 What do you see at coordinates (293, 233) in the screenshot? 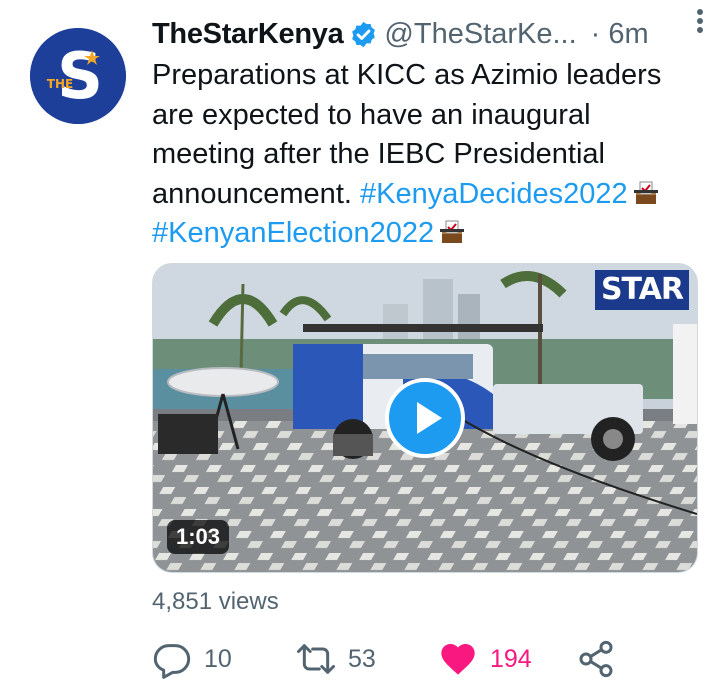
I see `hashtag-kenyanelection2022: #KenyanElection2022` at bounding box center [293, 233].